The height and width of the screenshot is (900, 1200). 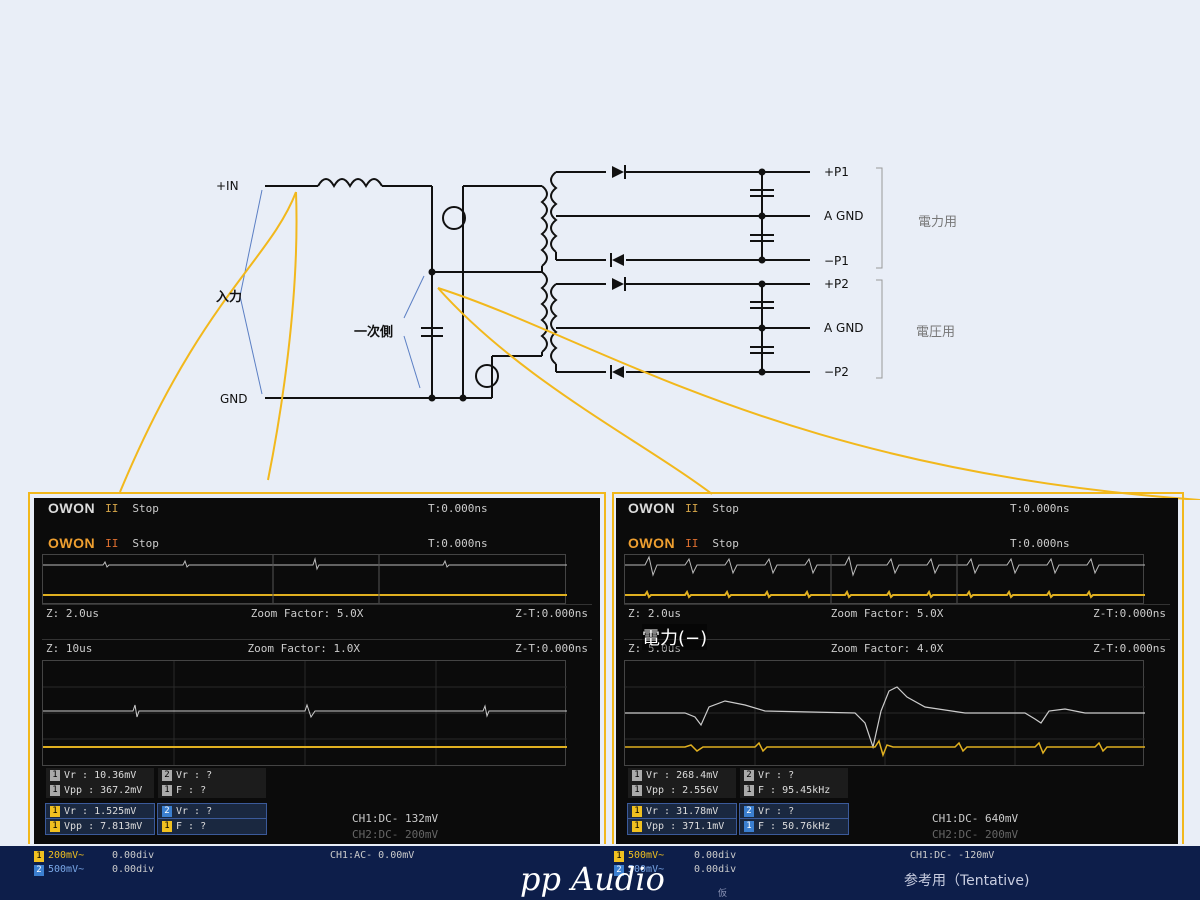 I want to click on meas-vpp-1-b: Vpp : 7.813mV, so click(x=103, y=826).